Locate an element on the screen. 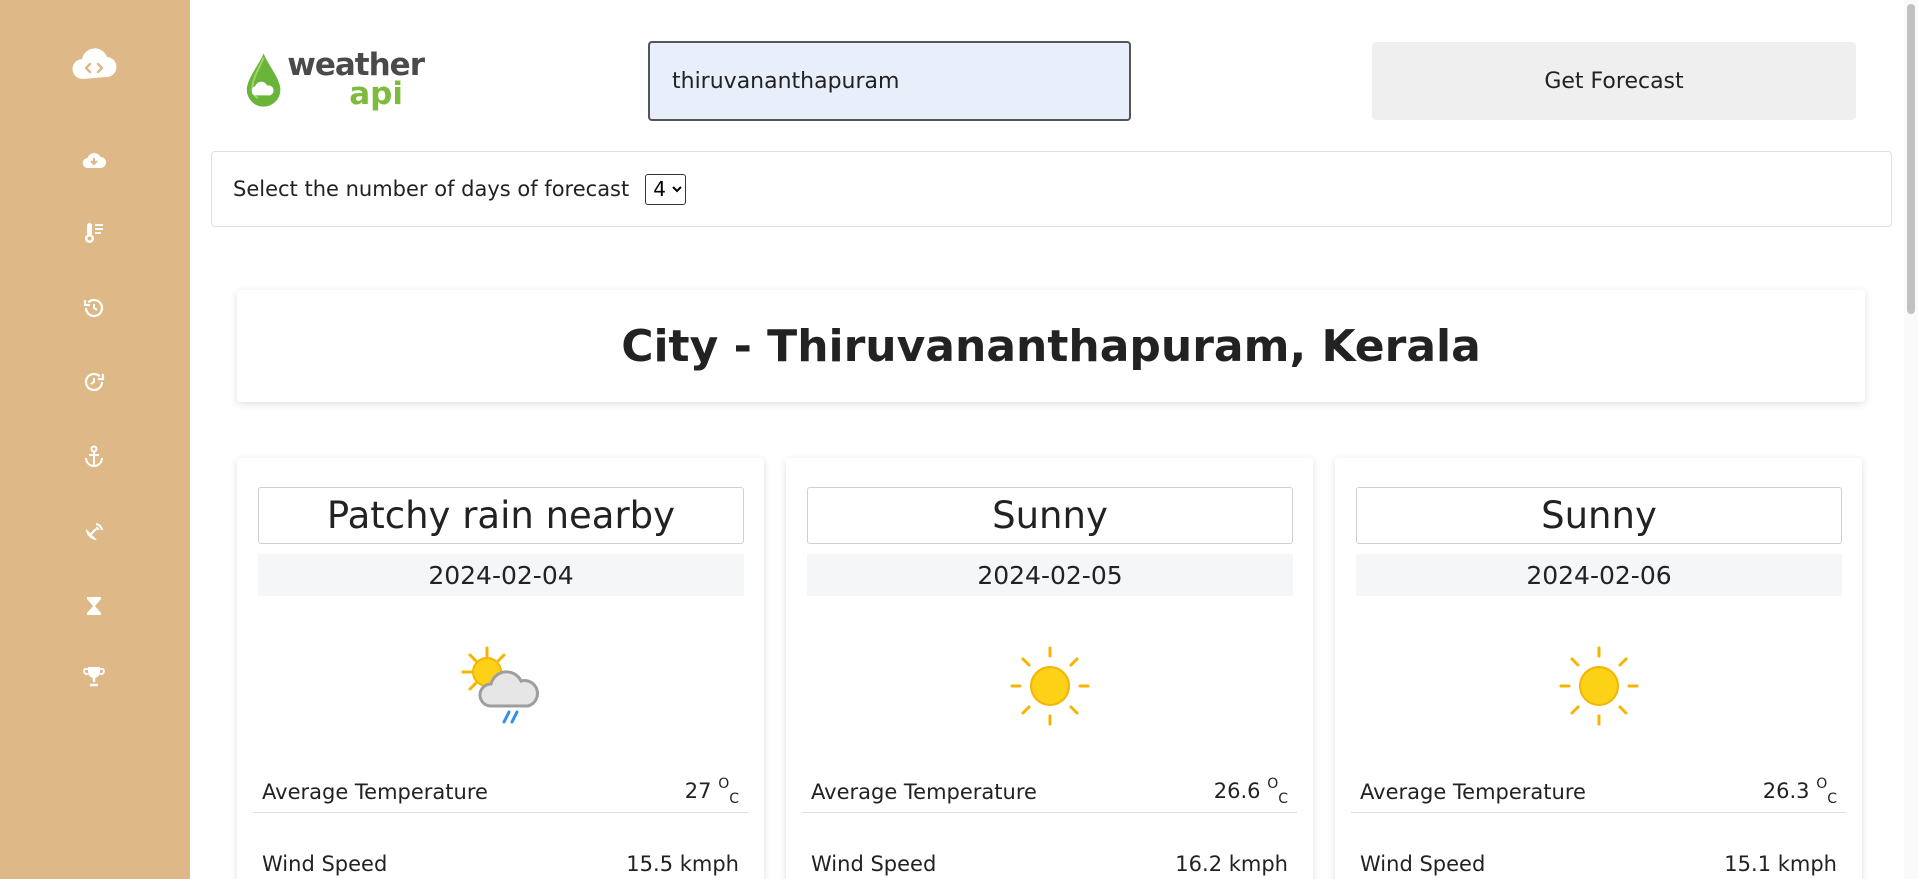 The width and height of the screenshot is (1918, 879). wind-speed-value: 15.1 kmph is located at coordinates (1780, 864).